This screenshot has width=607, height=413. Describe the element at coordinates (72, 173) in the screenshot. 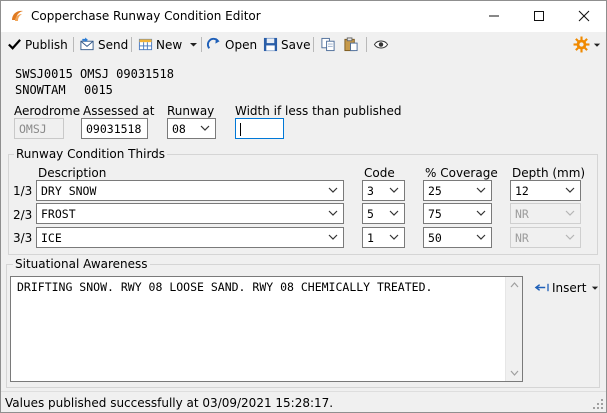

I see `description-column-header: Description` at that location.